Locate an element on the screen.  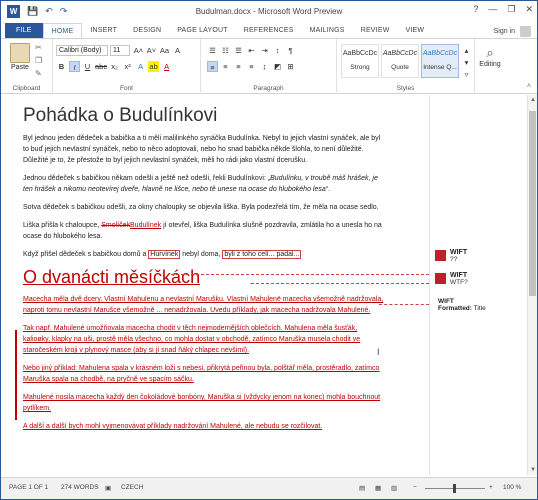
style-name: Quote is located at coordinates (400, 67).